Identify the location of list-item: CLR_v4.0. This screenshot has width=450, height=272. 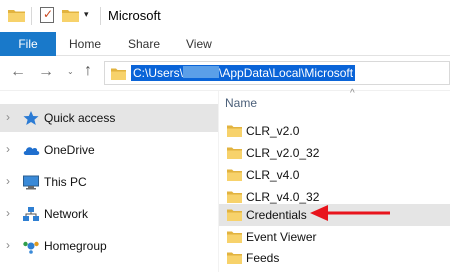
(334, 175).